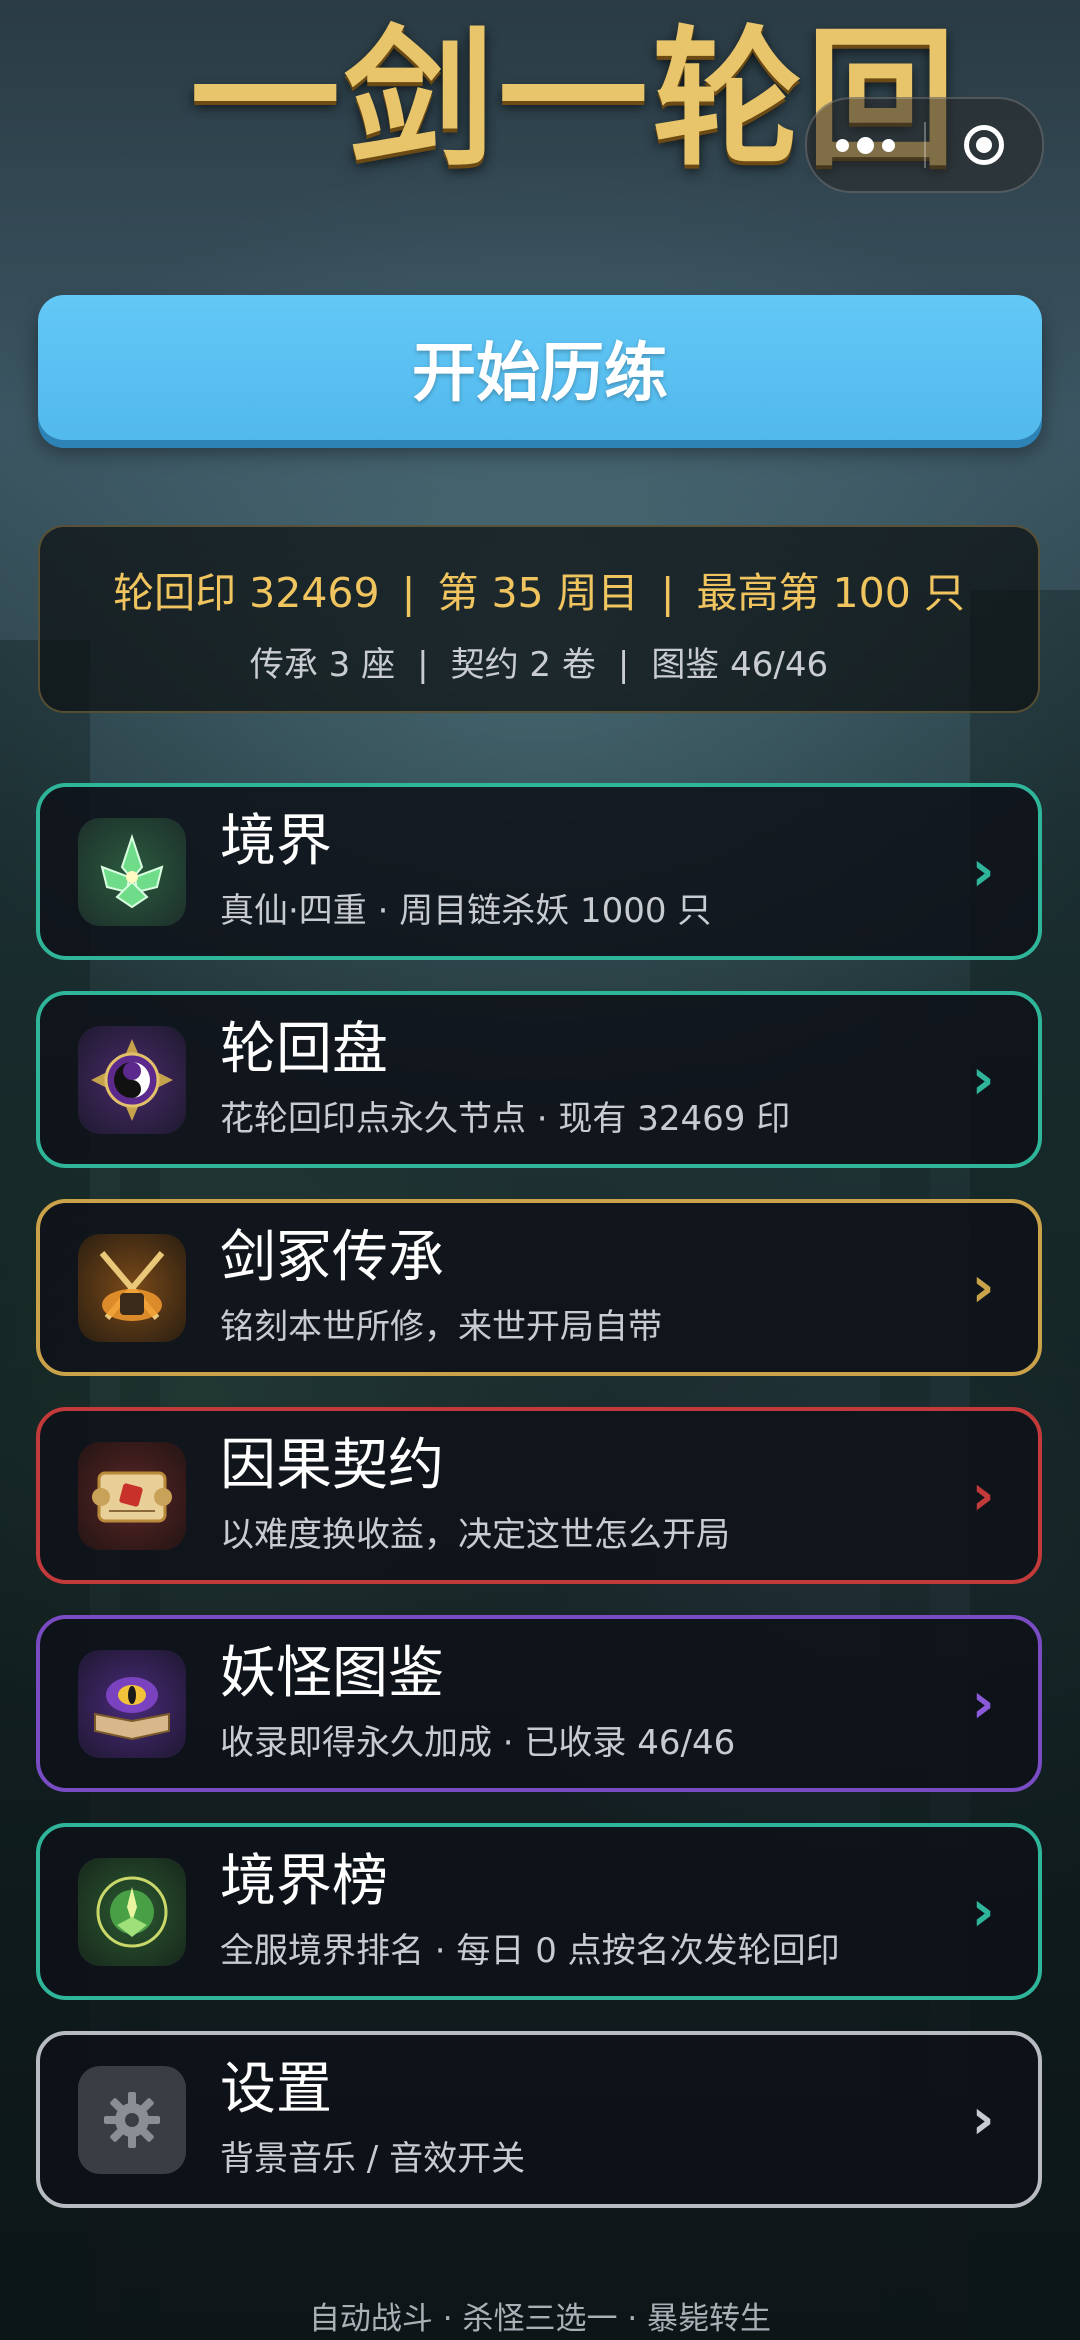 This screenshot has height=2340, width=1080. Describe the element at coordinates (539, 1911) in the screenshot. I see `menu-realm-ranking: 境界榜 全服境界排名 · 每日 0 点按名次发轮回印 ›` at that location.